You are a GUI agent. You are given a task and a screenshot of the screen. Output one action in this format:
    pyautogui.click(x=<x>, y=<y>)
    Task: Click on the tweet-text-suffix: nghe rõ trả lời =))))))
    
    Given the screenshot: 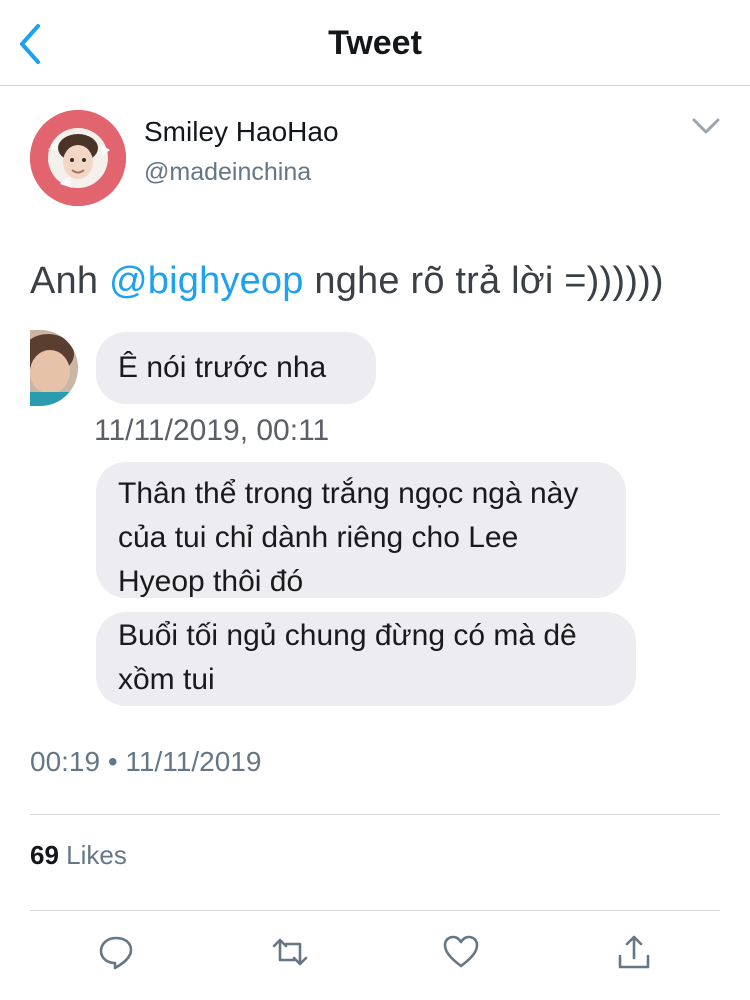 What is the action you would take?
    pyautogui.click(x=483, y=281)
    